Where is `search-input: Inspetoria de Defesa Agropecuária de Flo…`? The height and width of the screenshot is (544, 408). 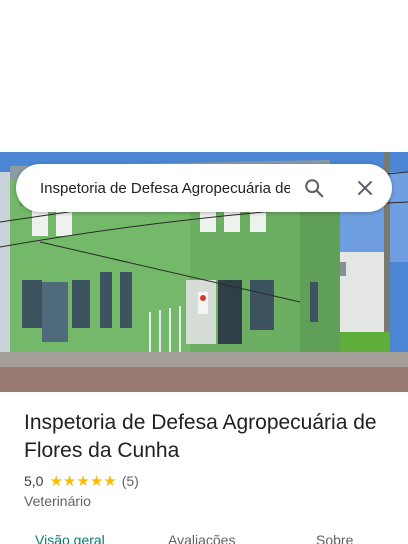 search-input: Inspetoria de Defesa Agropecuária de Flo… is located at coordinates (165, 188).